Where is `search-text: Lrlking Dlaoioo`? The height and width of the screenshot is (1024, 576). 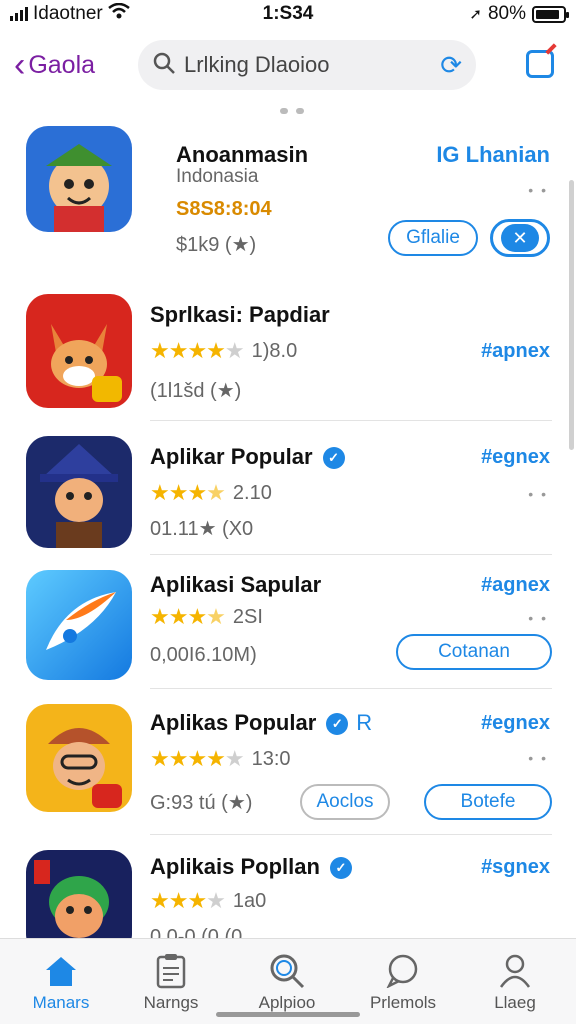 search-text: Lrlking Dlaoioo is located at coordinates (257, 64).